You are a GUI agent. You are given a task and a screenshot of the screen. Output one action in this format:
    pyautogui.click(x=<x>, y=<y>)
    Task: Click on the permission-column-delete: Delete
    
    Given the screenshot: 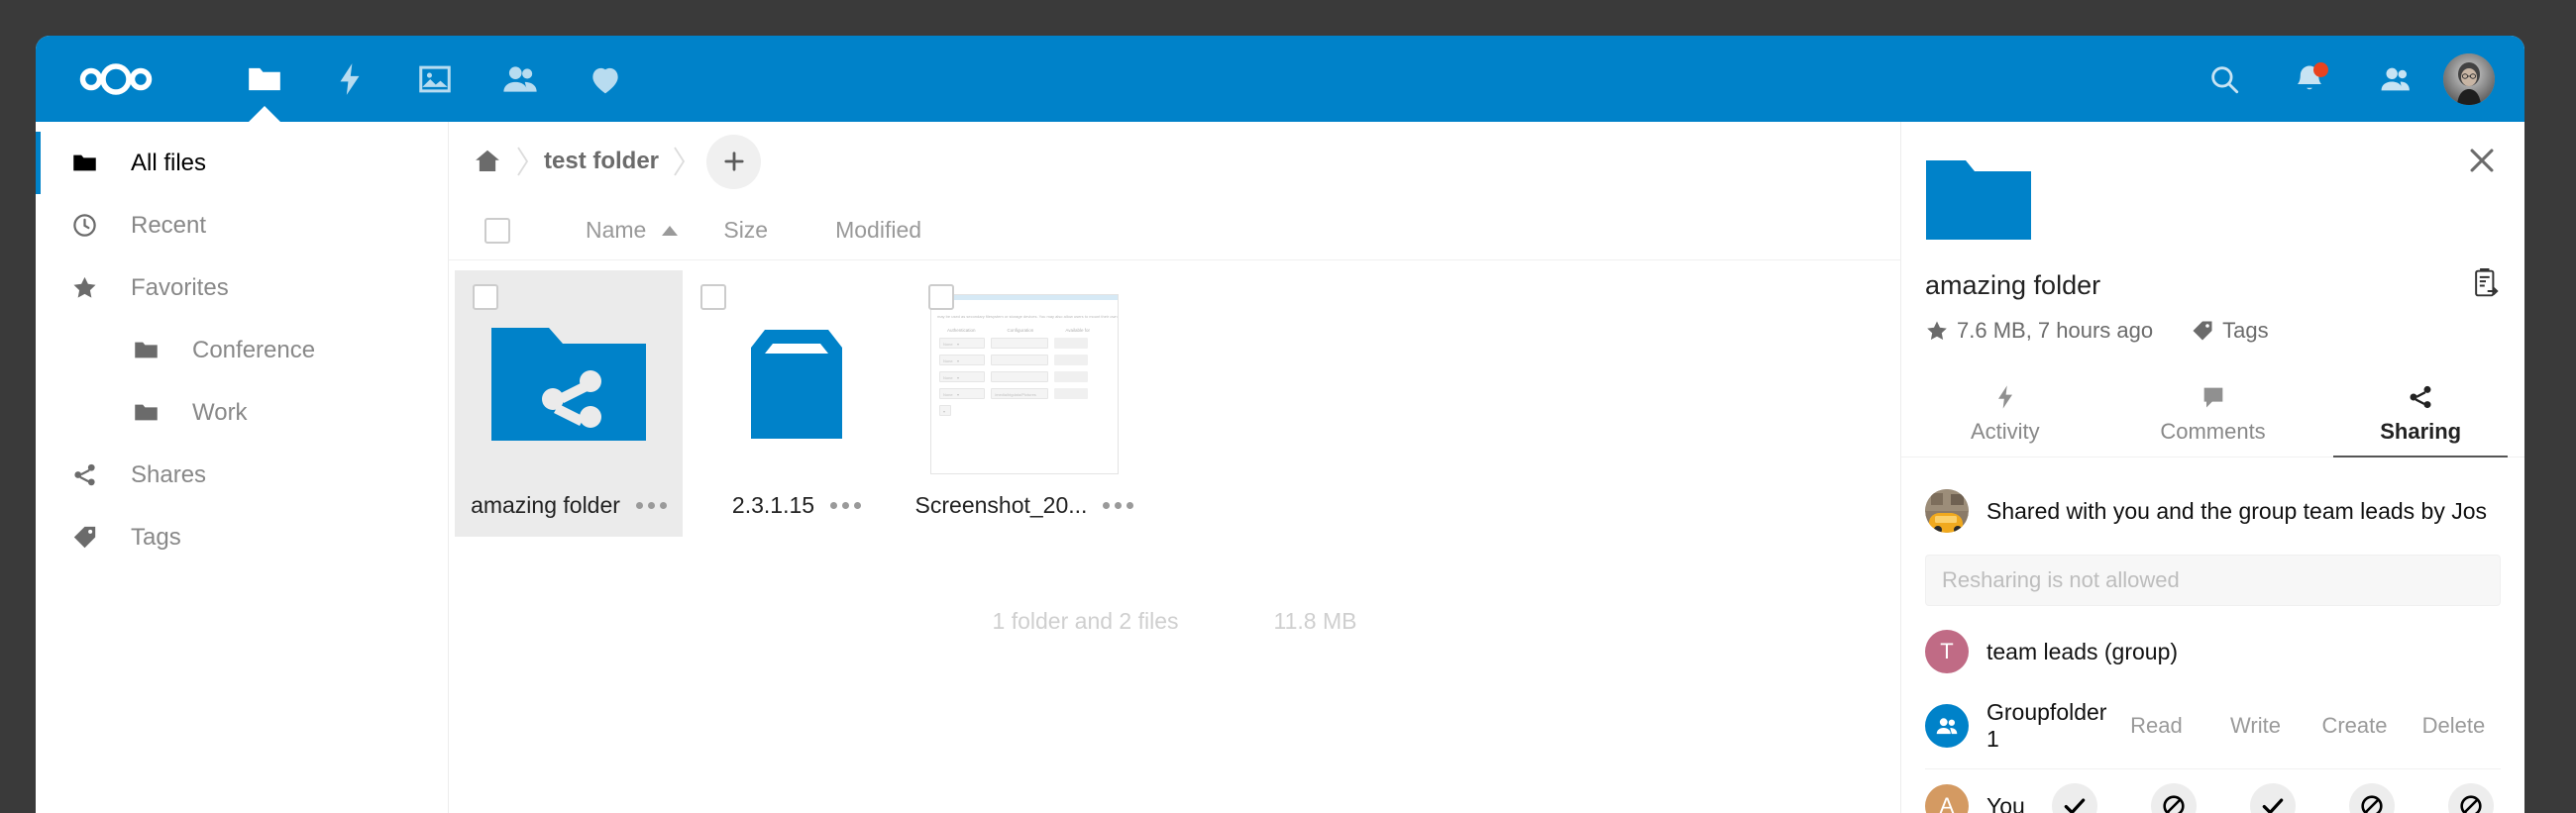 What is the action you would take?
    pyautogui.click(x=2453, y=725)
    